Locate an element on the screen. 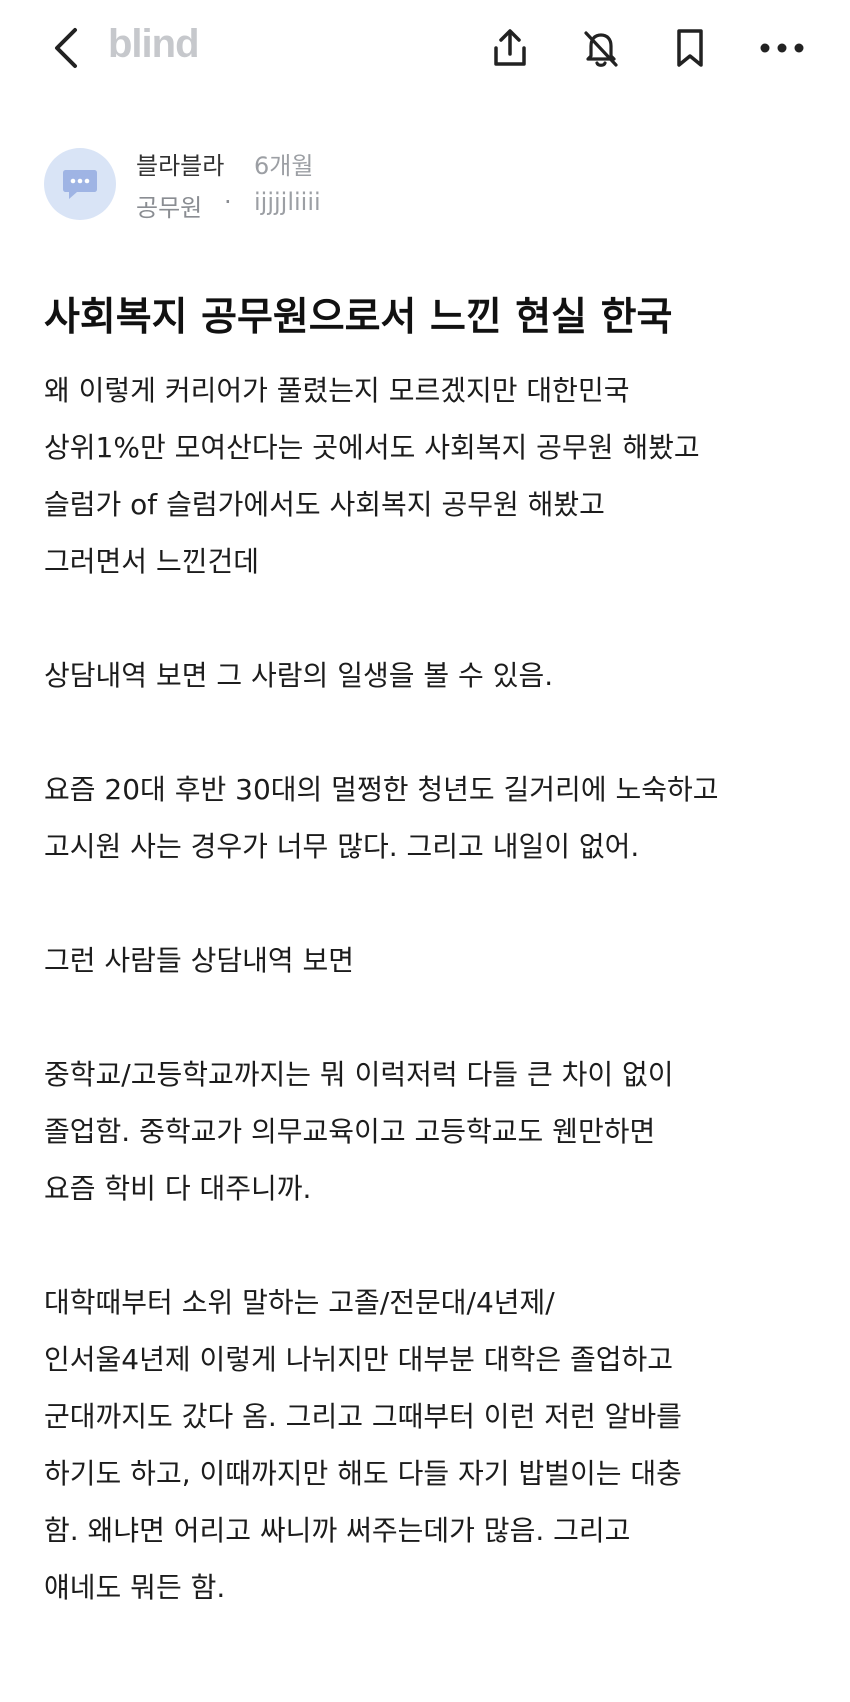 The width and height of the screenshot is (850, 1702). blind-logo: blind is located at coordinates (154, 44).